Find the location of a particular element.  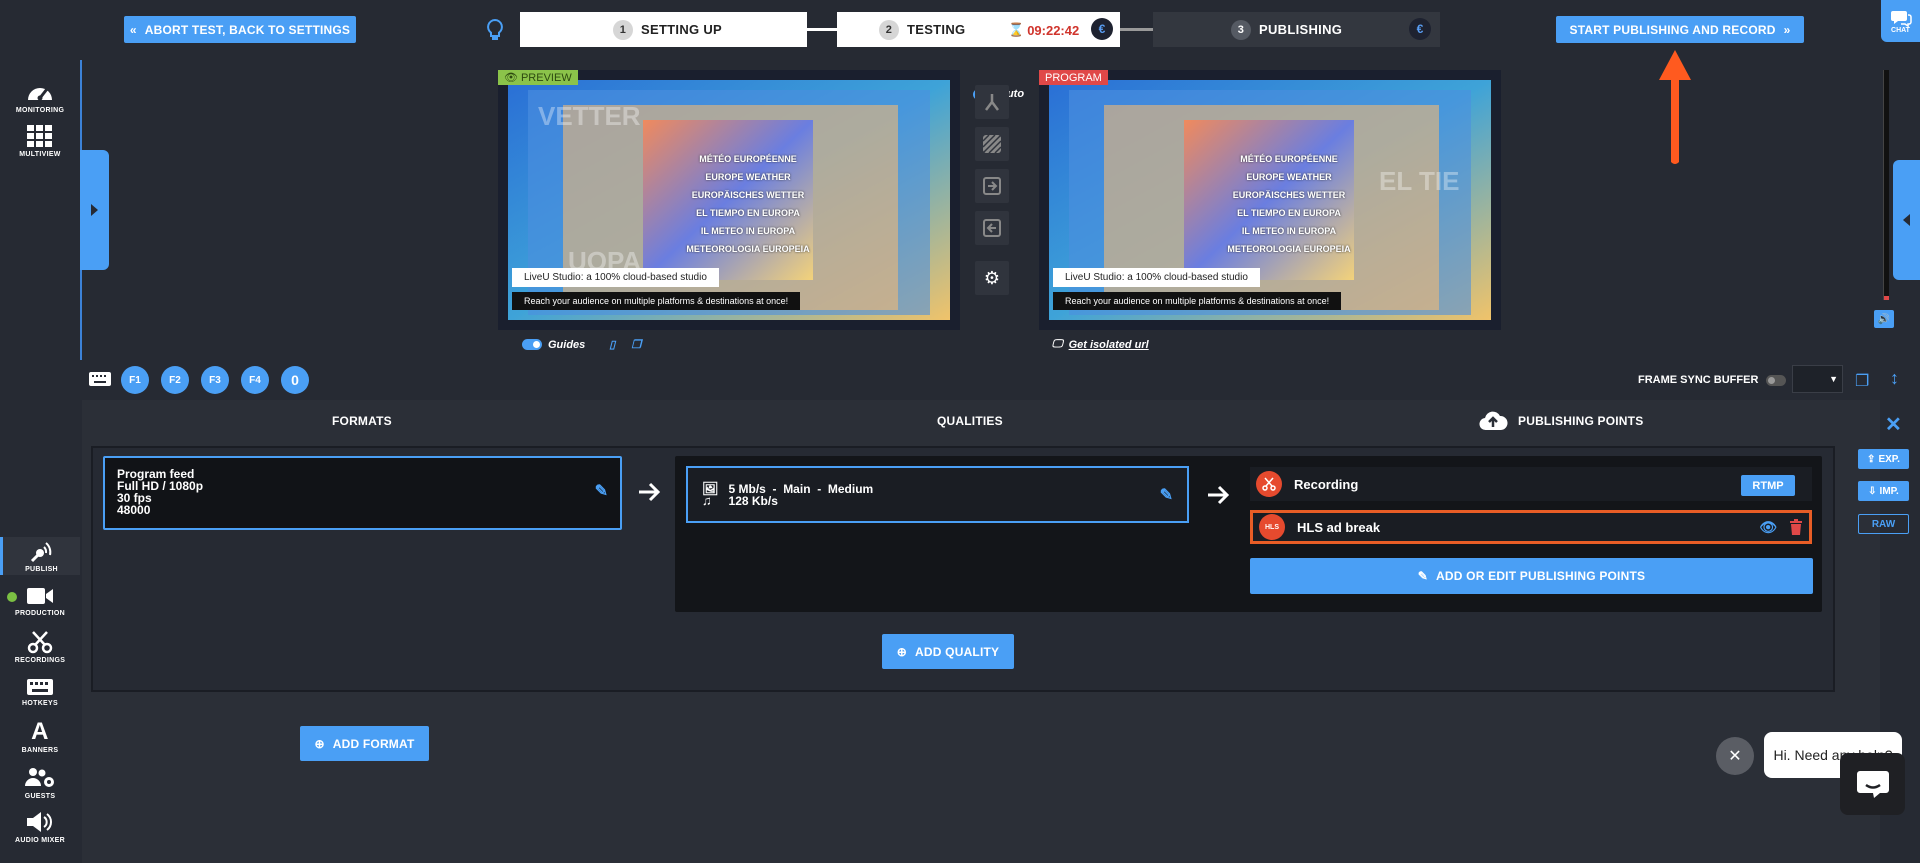

nav-production: PRODUCTION is located at coordinates (40, 601).